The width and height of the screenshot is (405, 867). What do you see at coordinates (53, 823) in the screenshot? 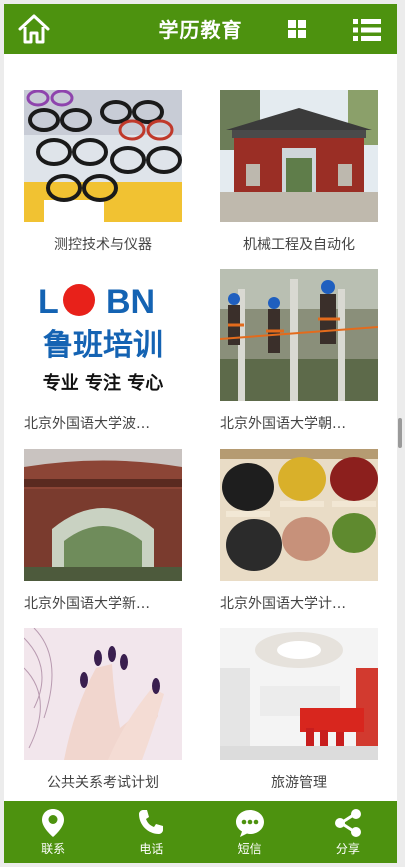
I see `location-pin-icon` at bounding box center [53, 823].